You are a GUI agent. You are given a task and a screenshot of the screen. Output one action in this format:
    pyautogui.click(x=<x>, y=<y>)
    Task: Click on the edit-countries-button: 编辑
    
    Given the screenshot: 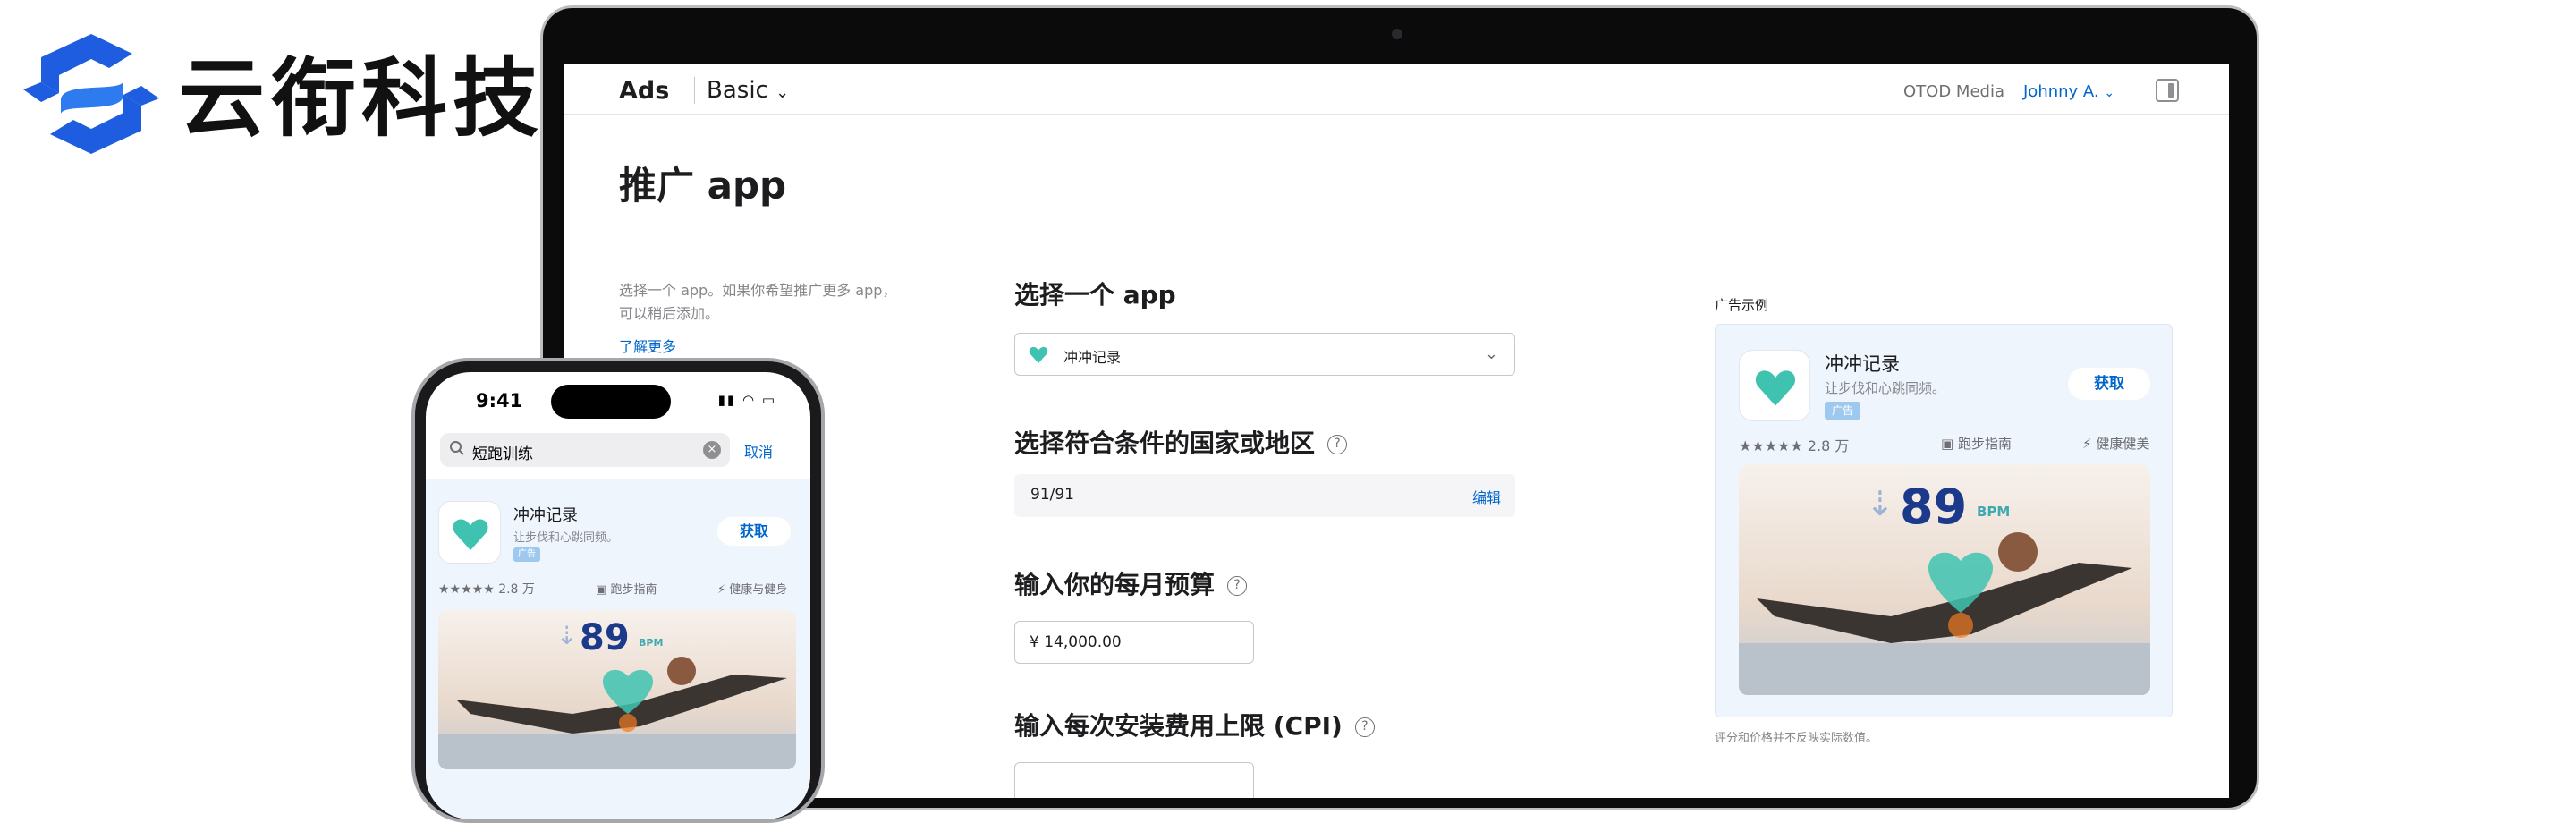 What is the action you would take?
    pyautogui.click(x=1486, y=496)
    